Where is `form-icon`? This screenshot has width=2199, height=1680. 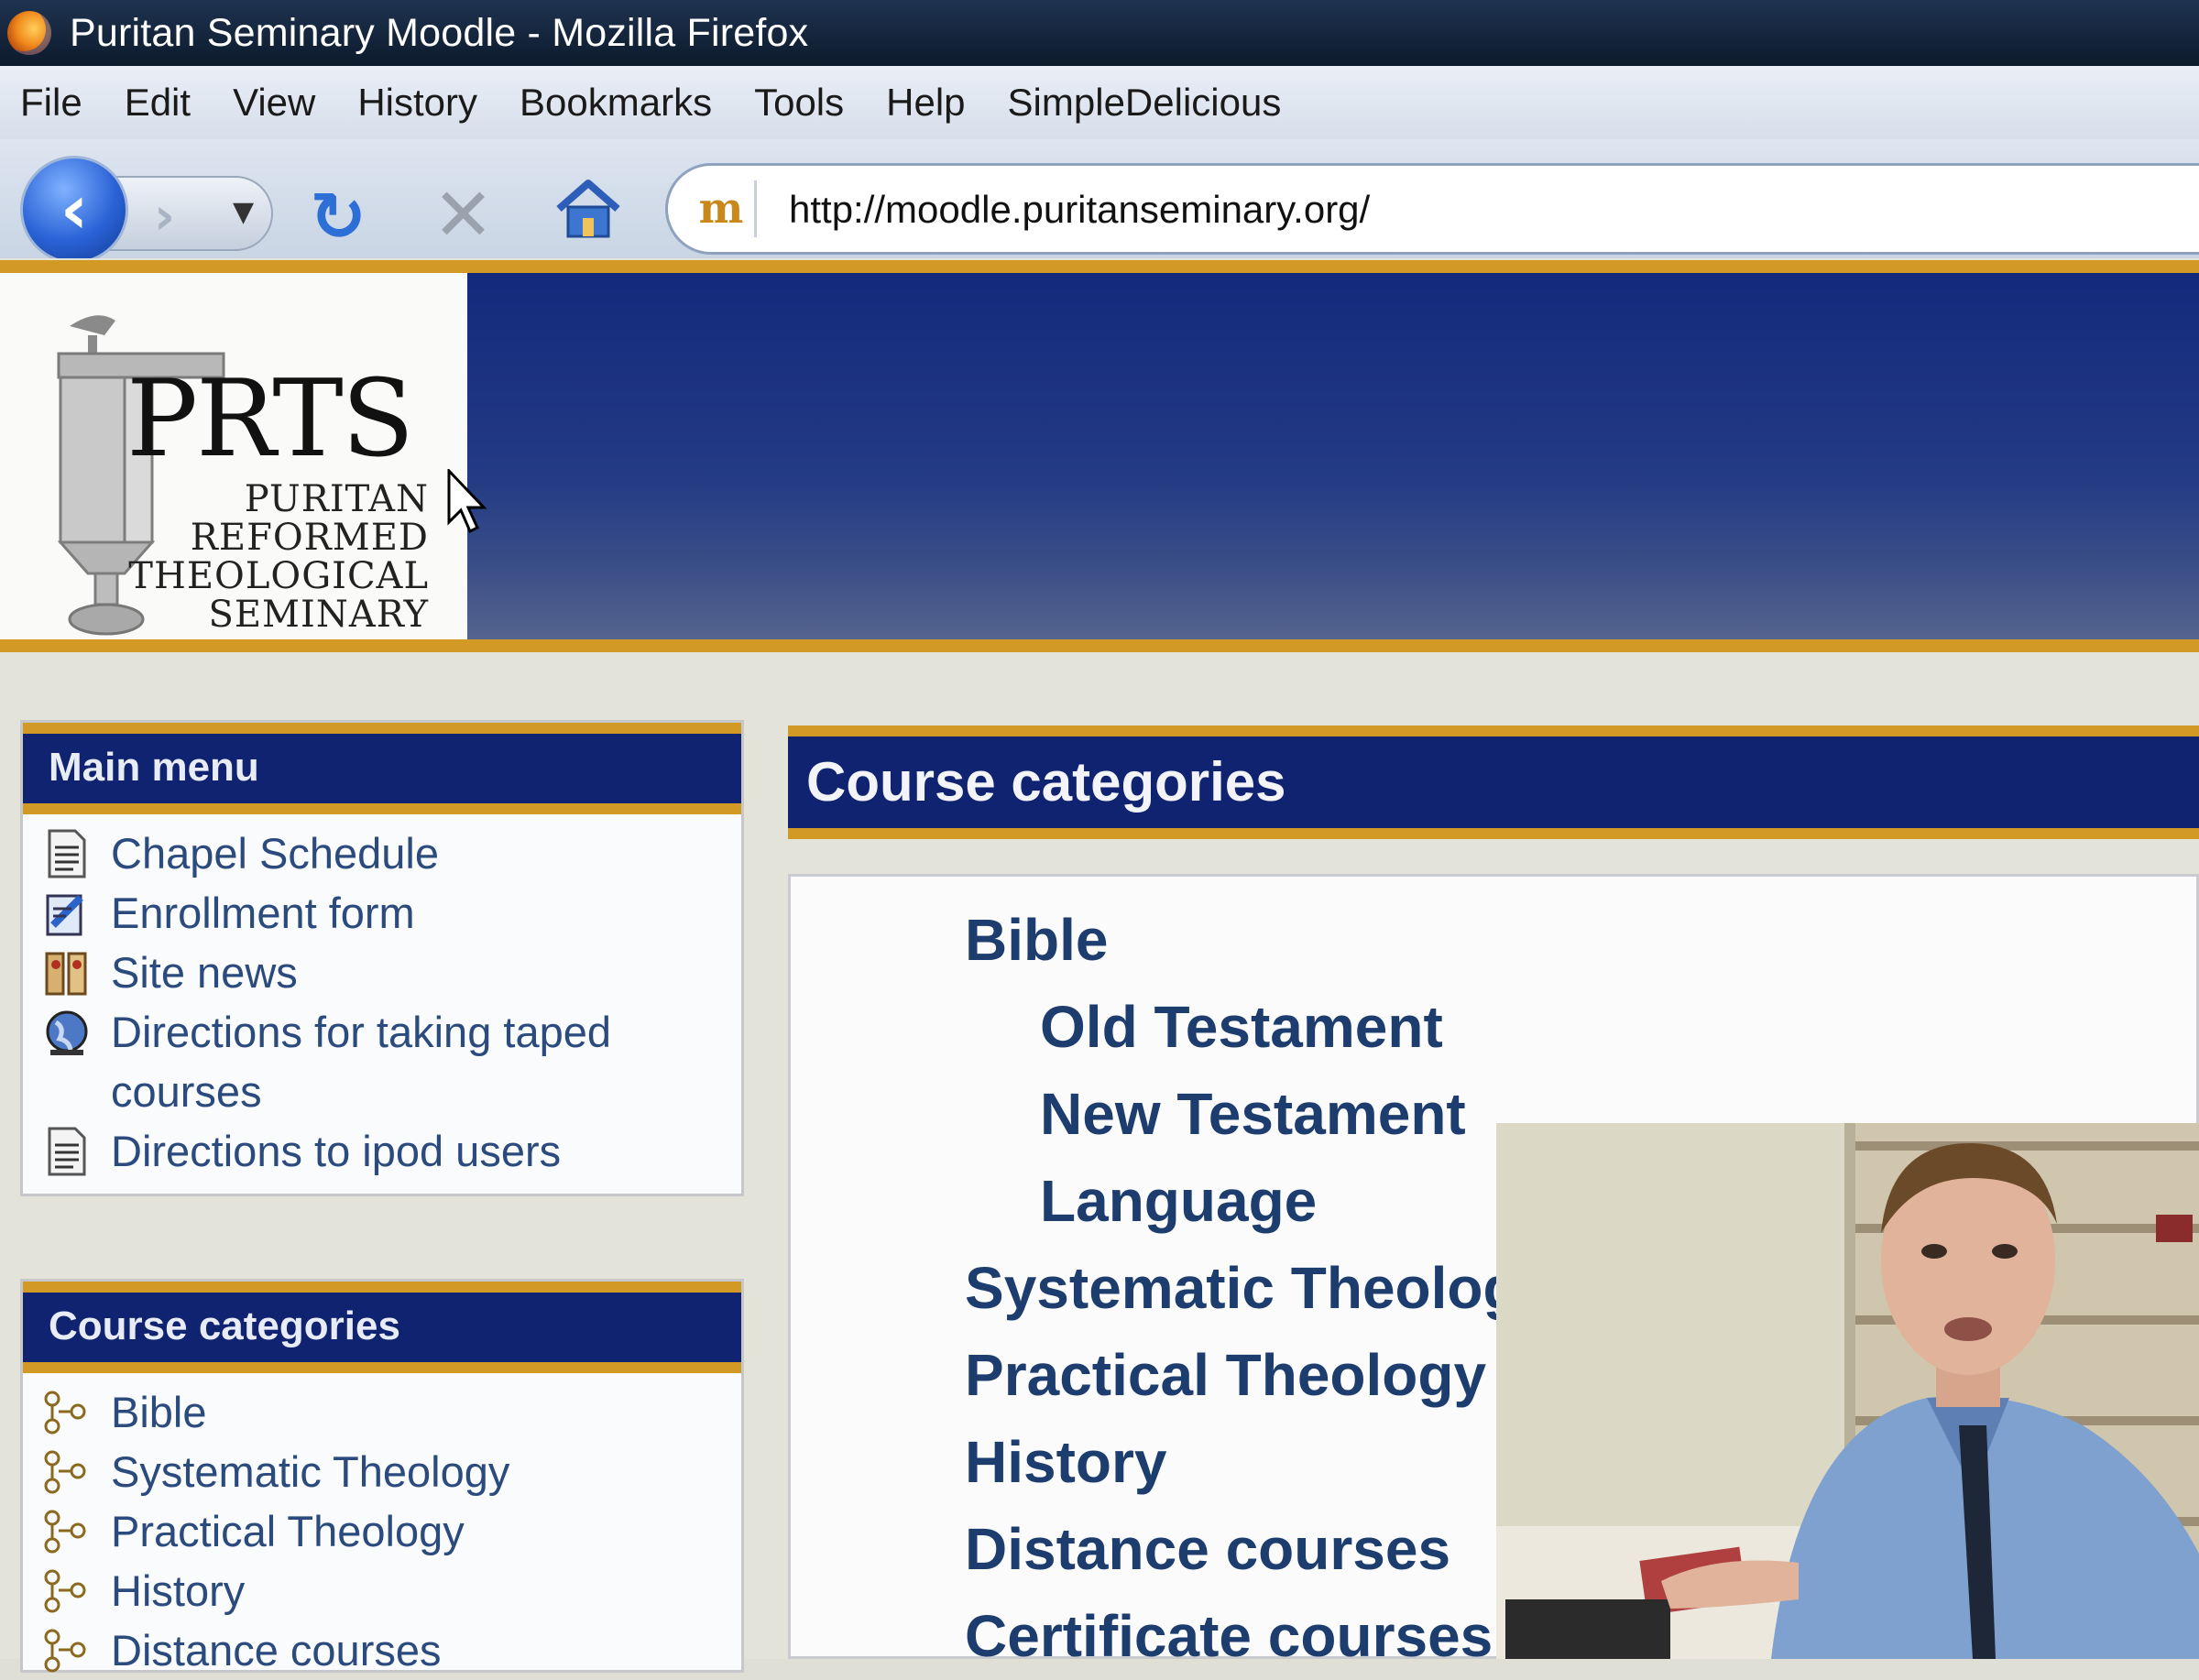 form-icon is located at coordinates (66, 913).